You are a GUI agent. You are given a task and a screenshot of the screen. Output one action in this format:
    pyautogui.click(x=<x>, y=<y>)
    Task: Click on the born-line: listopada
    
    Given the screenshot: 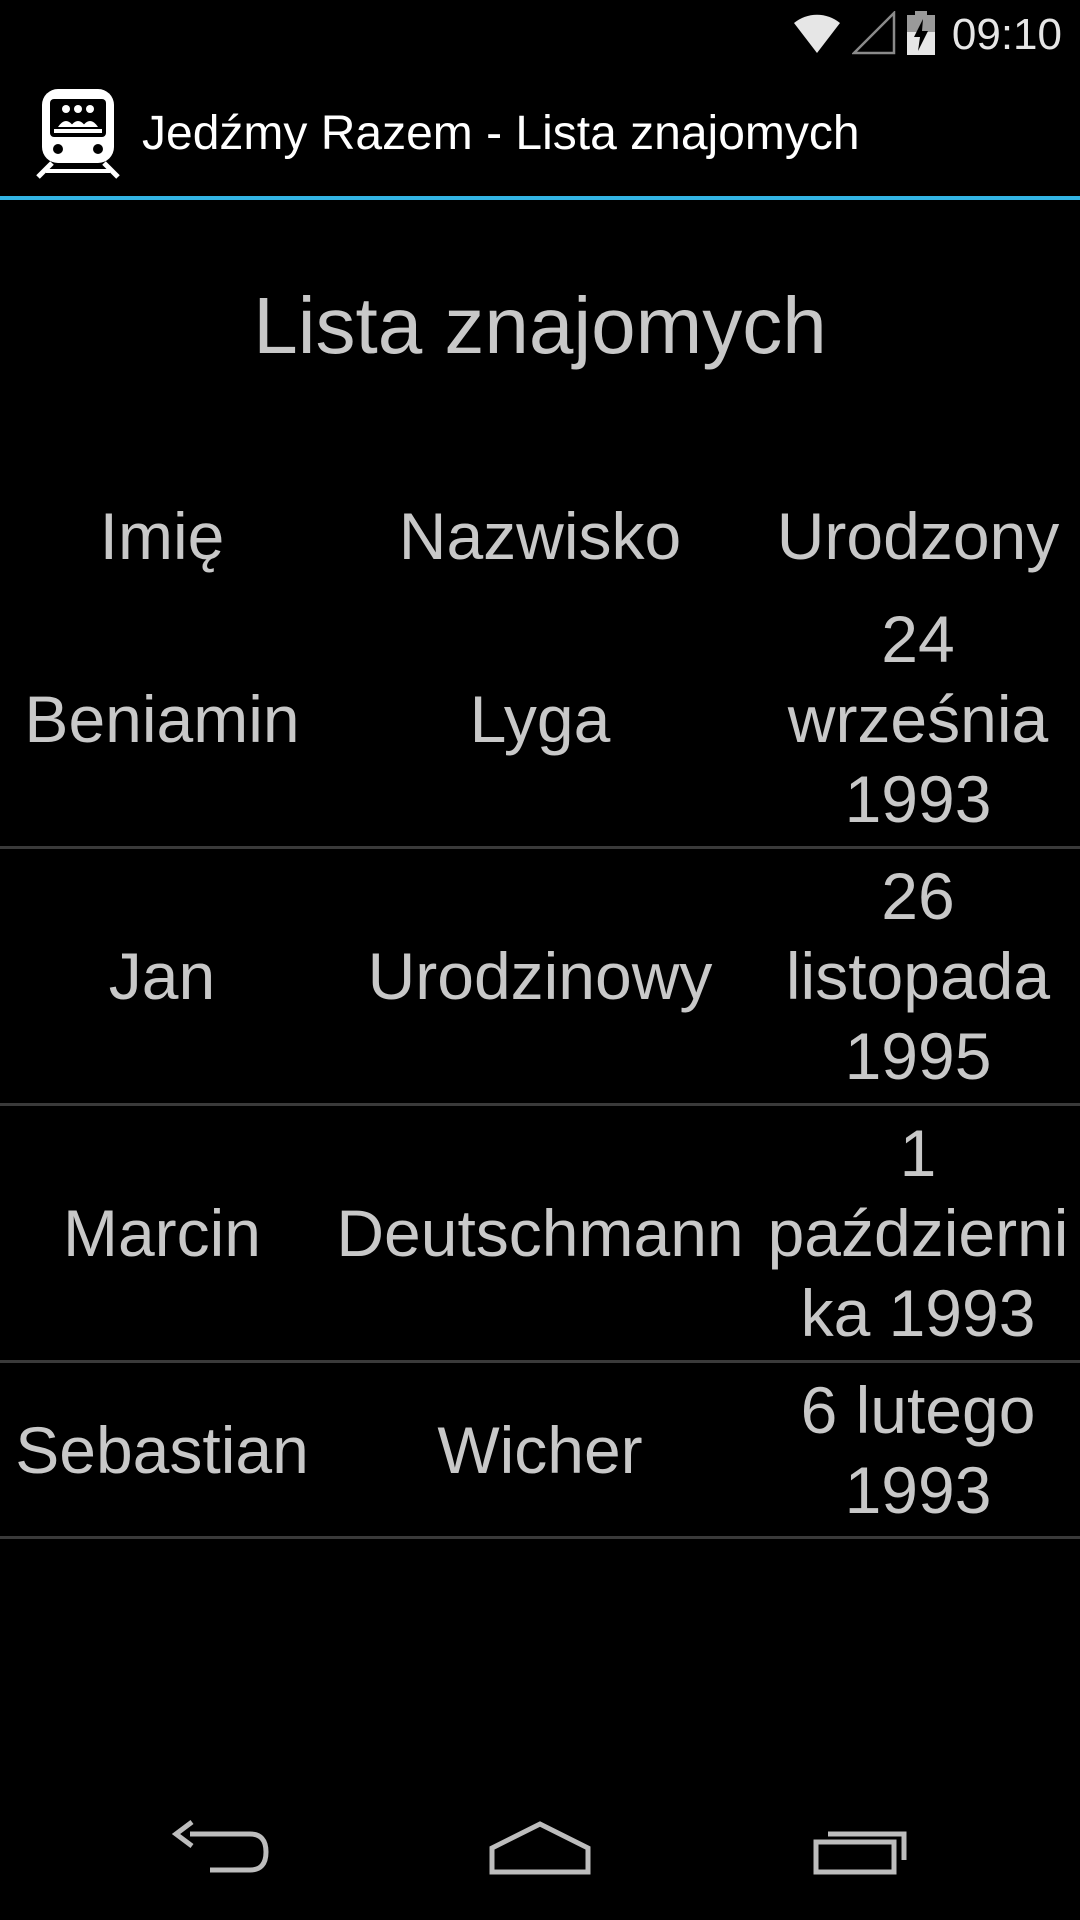 What is the action you would take?
    pyautogui.click(x=918, y=976)
    